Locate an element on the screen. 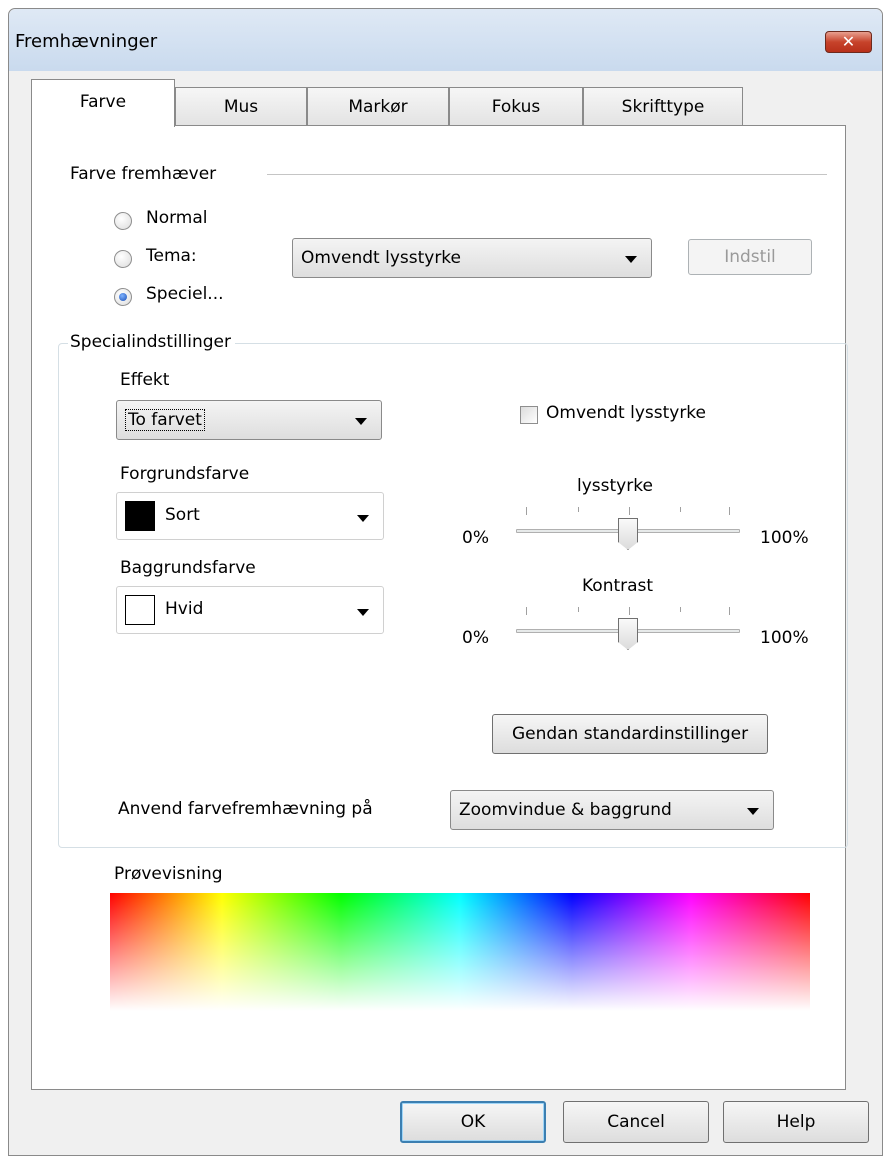  cancel-button: Cancel is located at coordinates (636, 1122).